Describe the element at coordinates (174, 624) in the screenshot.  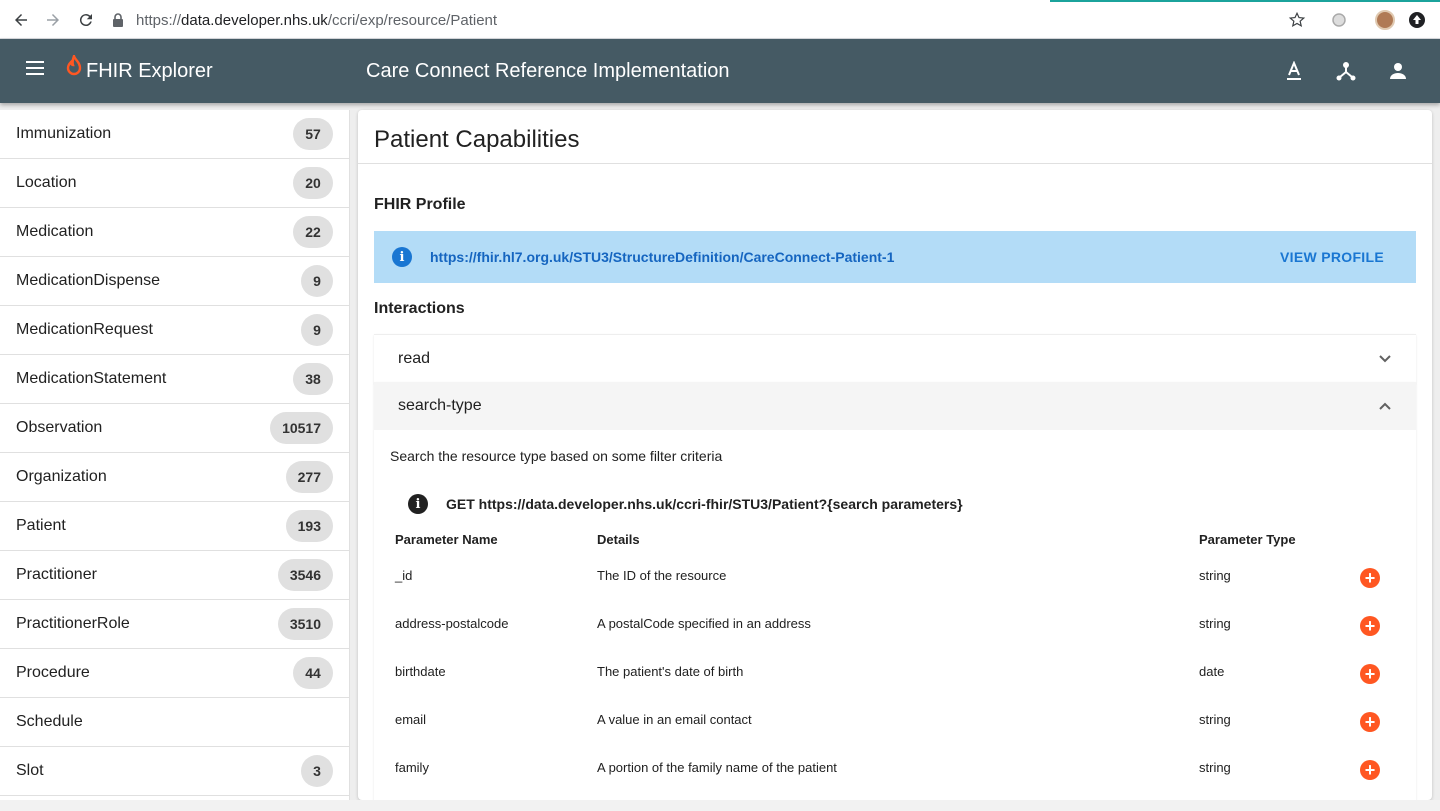
I see `sidebar-item-practitionerrole: PractitionerRole 3510` at that location.